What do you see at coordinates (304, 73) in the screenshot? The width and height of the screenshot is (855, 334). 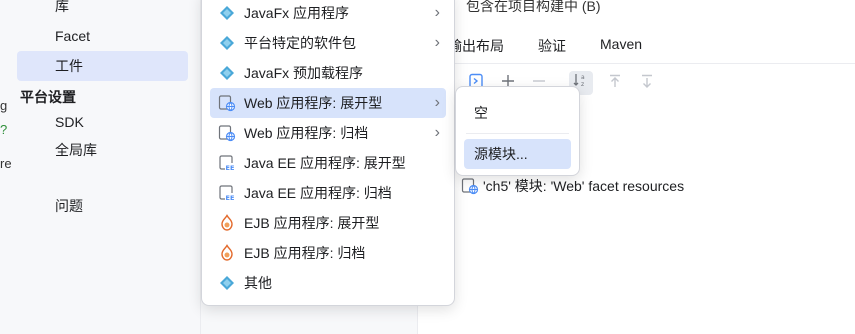 I see `menu-item-label: JavaFx 预加载程序` at bounding box center [304, 73].